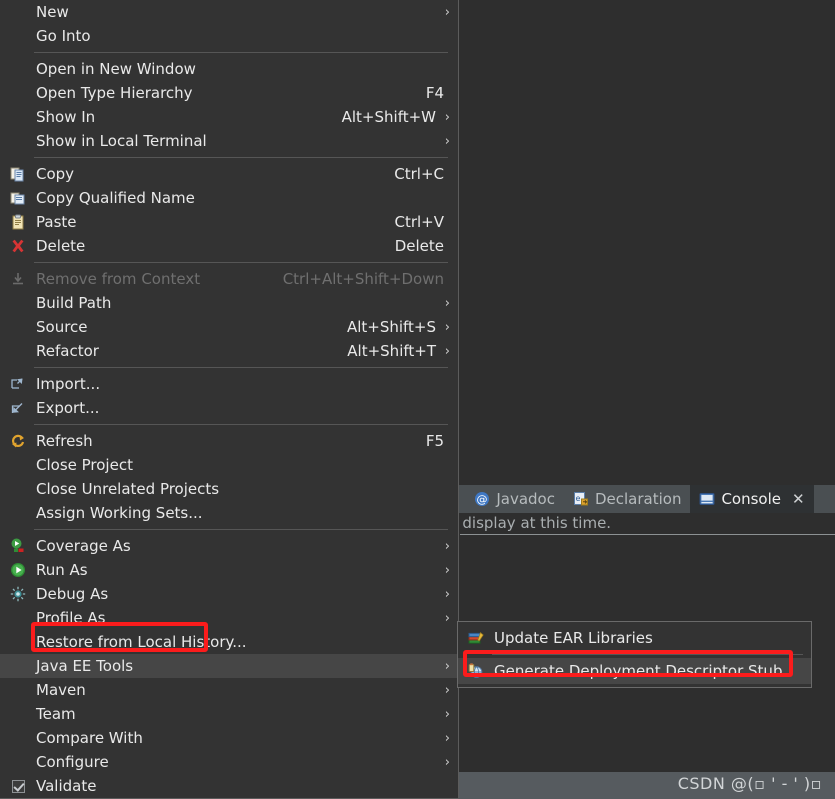  Describe the element at coordinates (229, 117) in the screenshot. I see `menu-item-show-in: Show In Alt+Shift+W ›` at that location.